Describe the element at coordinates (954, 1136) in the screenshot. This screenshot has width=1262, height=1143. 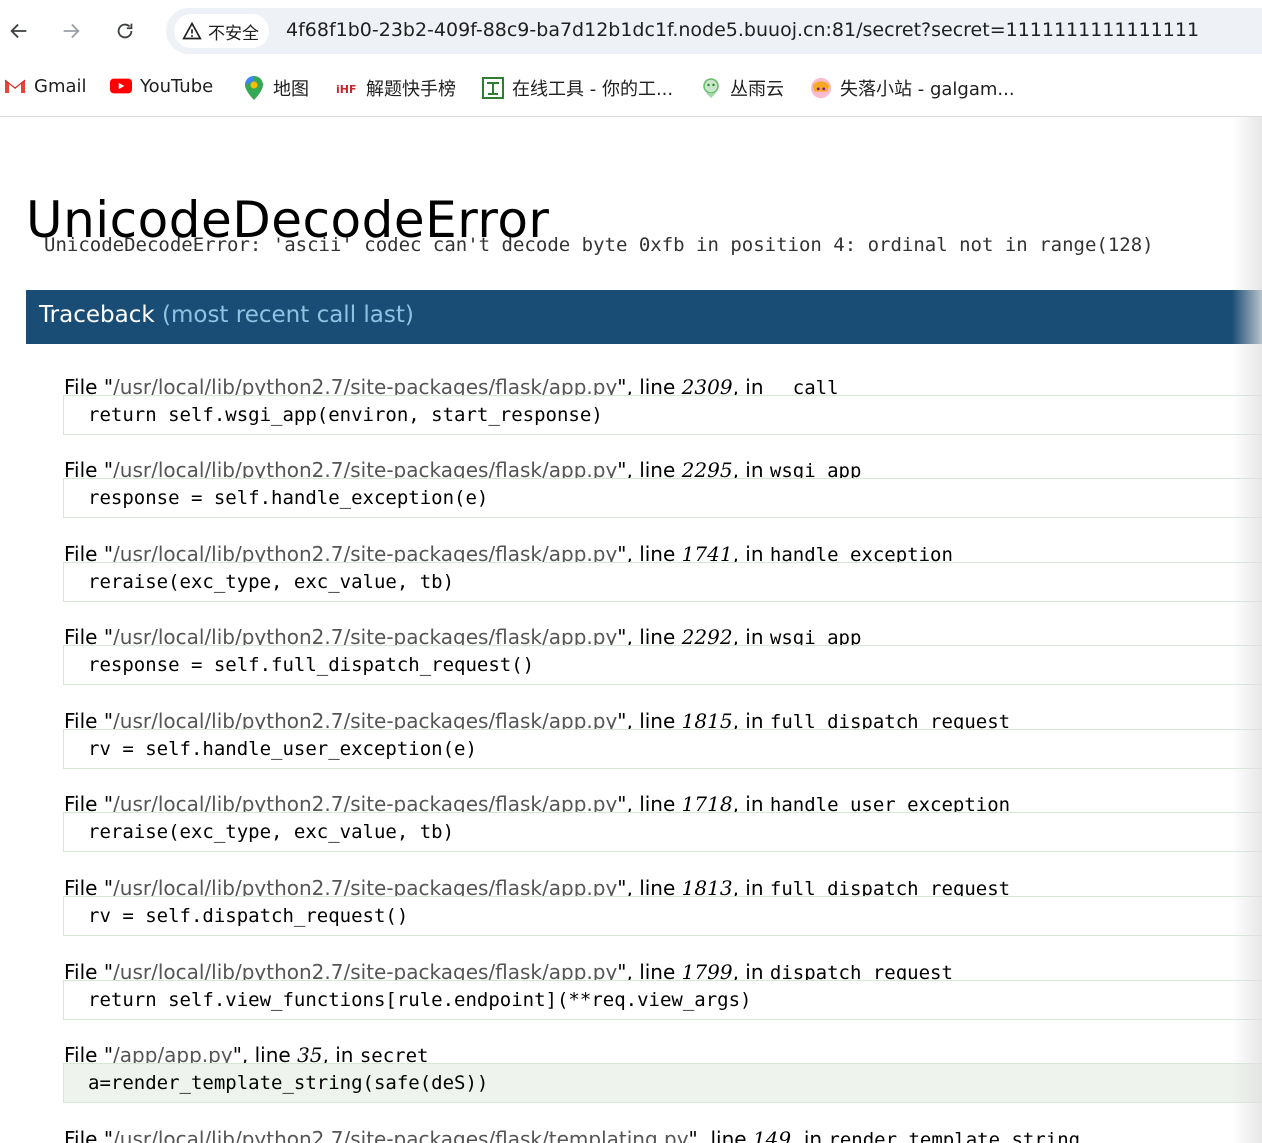
I see `frame-function: render_template_string` at that location.